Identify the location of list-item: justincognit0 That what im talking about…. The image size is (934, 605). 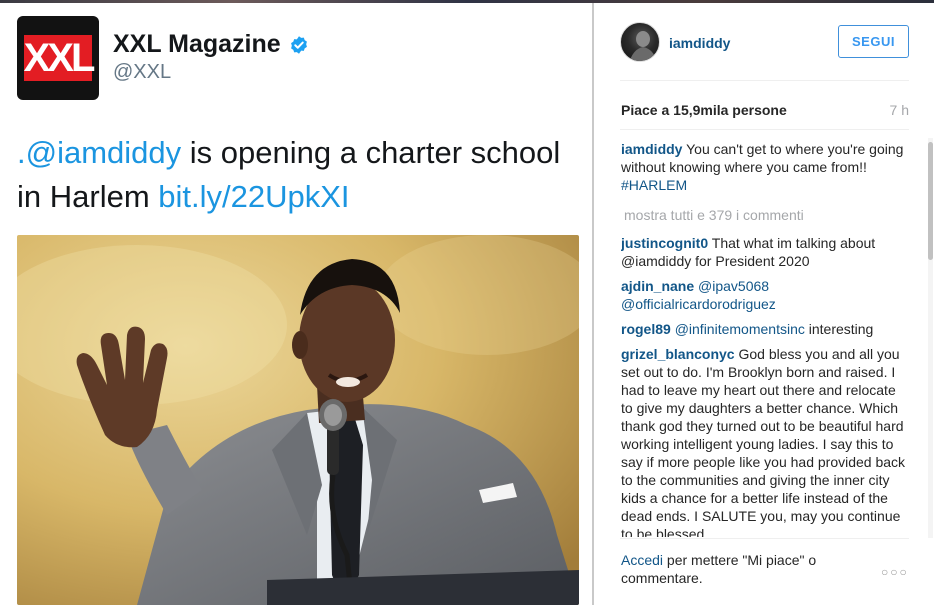
(766, 252).